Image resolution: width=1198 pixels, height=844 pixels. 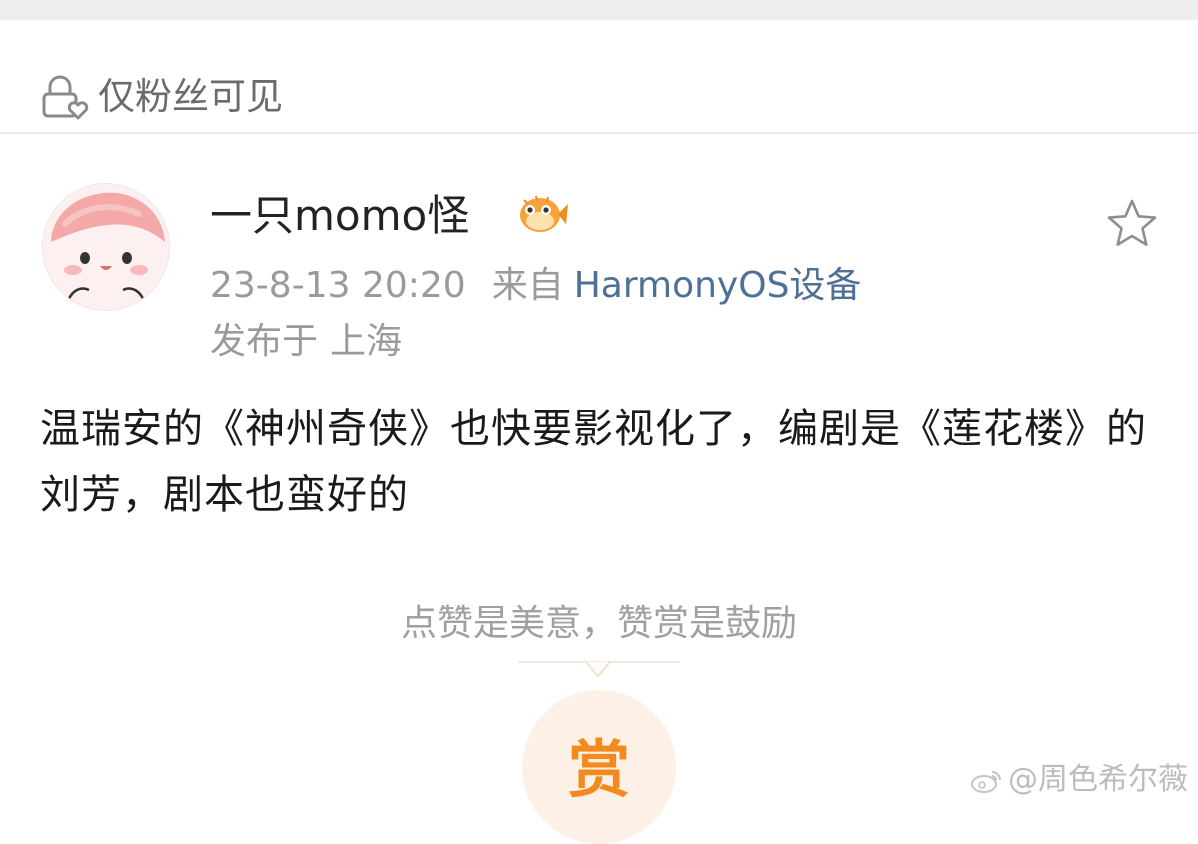 I want to click on location-value: 上海, so click(x=366, y=341).